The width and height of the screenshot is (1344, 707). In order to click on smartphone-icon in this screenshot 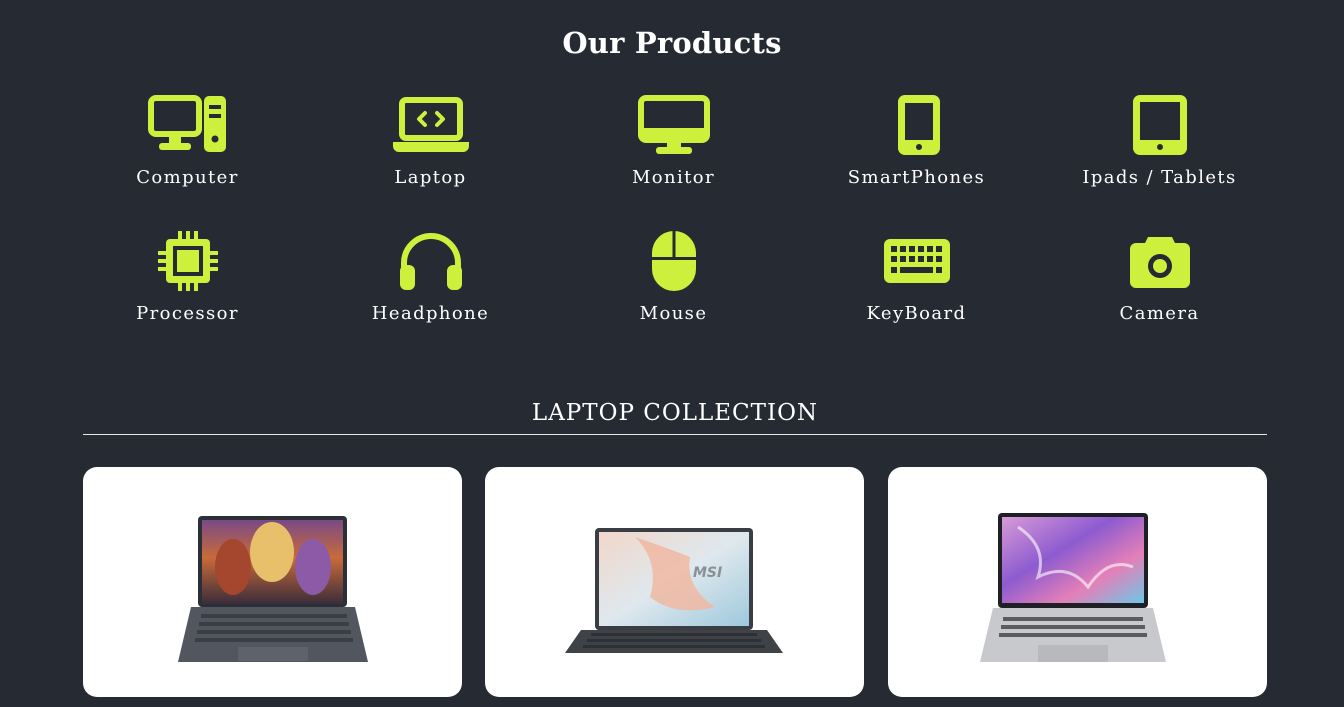, I will do `click(917, 125)`.